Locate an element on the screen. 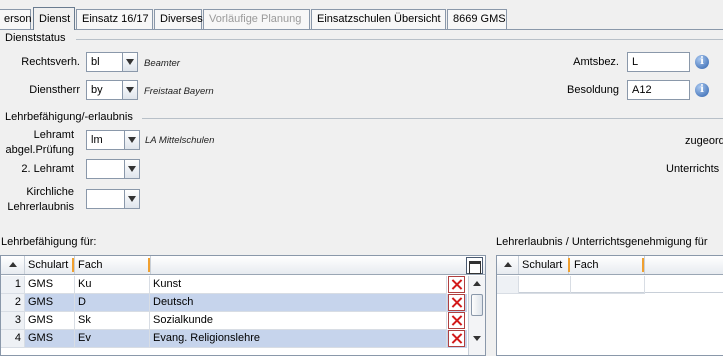 The image size is (723, 356). table-row: 3 GMS Sk Sozialkunde is located at coordinates (234, 321).